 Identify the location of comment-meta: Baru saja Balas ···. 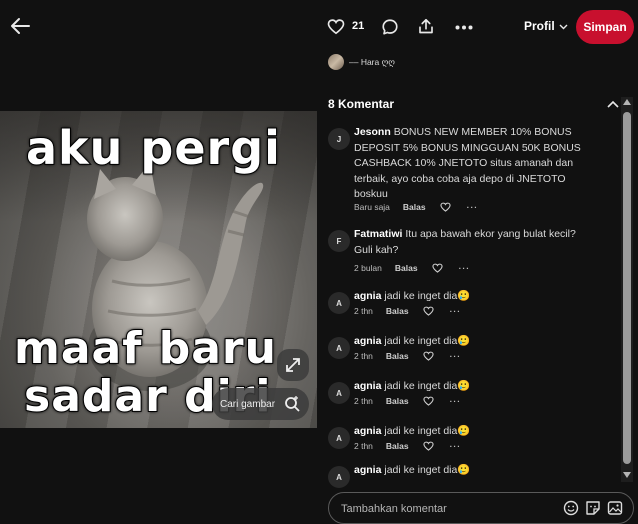
(416, 207).